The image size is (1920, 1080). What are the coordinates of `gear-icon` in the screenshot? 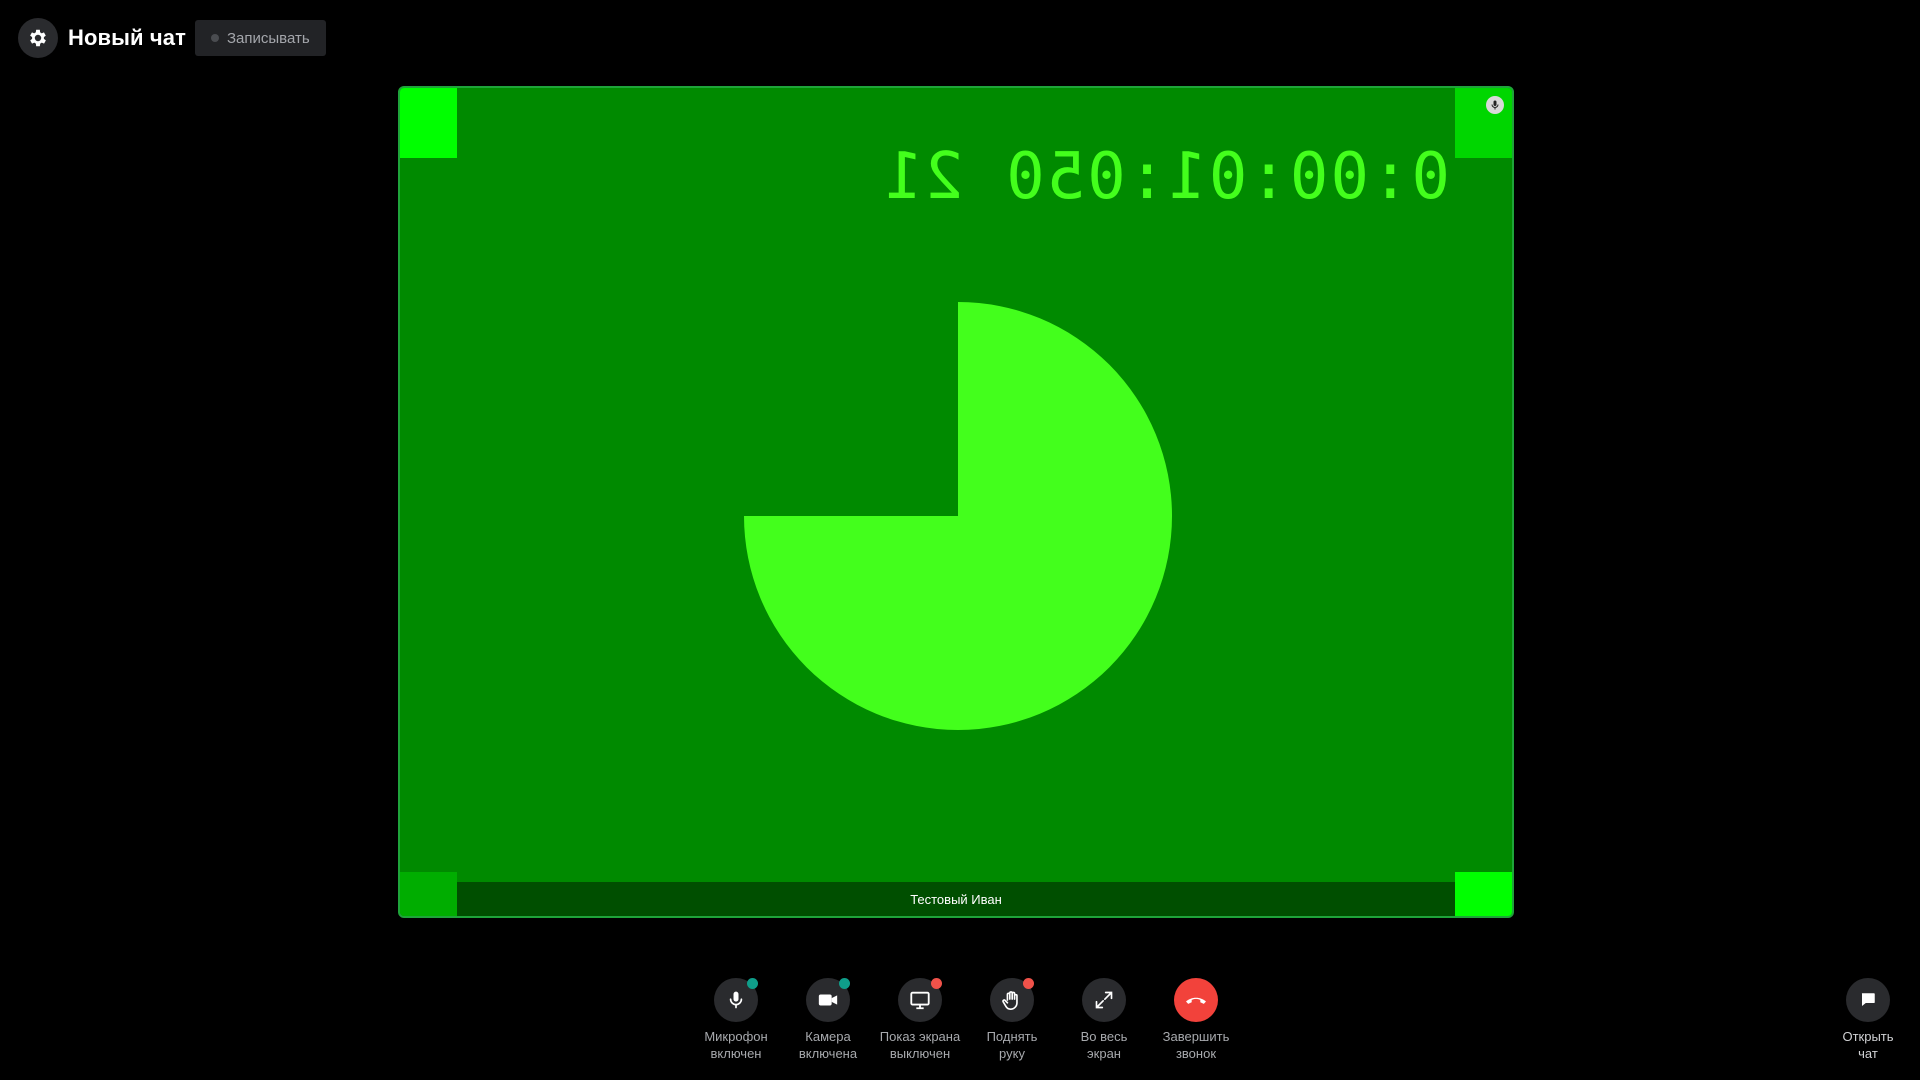 It's located at (38, 38).